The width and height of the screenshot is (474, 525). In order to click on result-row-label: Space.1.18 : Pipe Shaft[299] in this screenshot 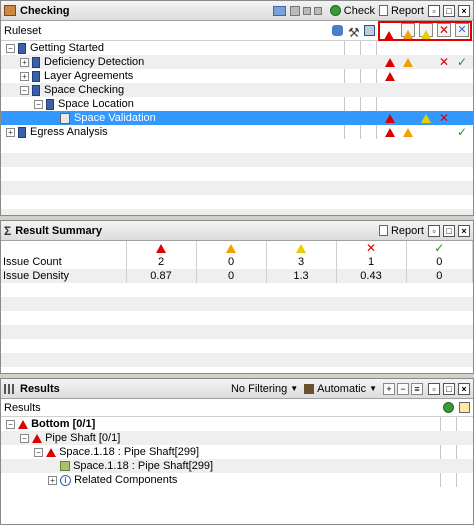, I will do `click(143, 466)`.